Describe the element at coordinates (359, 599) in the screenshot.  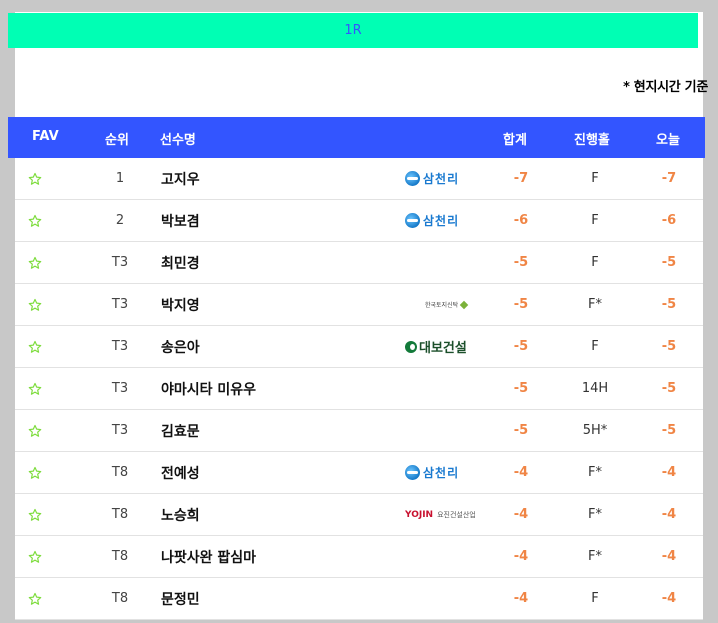
I see `leaderboard-row-11: T8 문정민 -4 F -4` at that location.